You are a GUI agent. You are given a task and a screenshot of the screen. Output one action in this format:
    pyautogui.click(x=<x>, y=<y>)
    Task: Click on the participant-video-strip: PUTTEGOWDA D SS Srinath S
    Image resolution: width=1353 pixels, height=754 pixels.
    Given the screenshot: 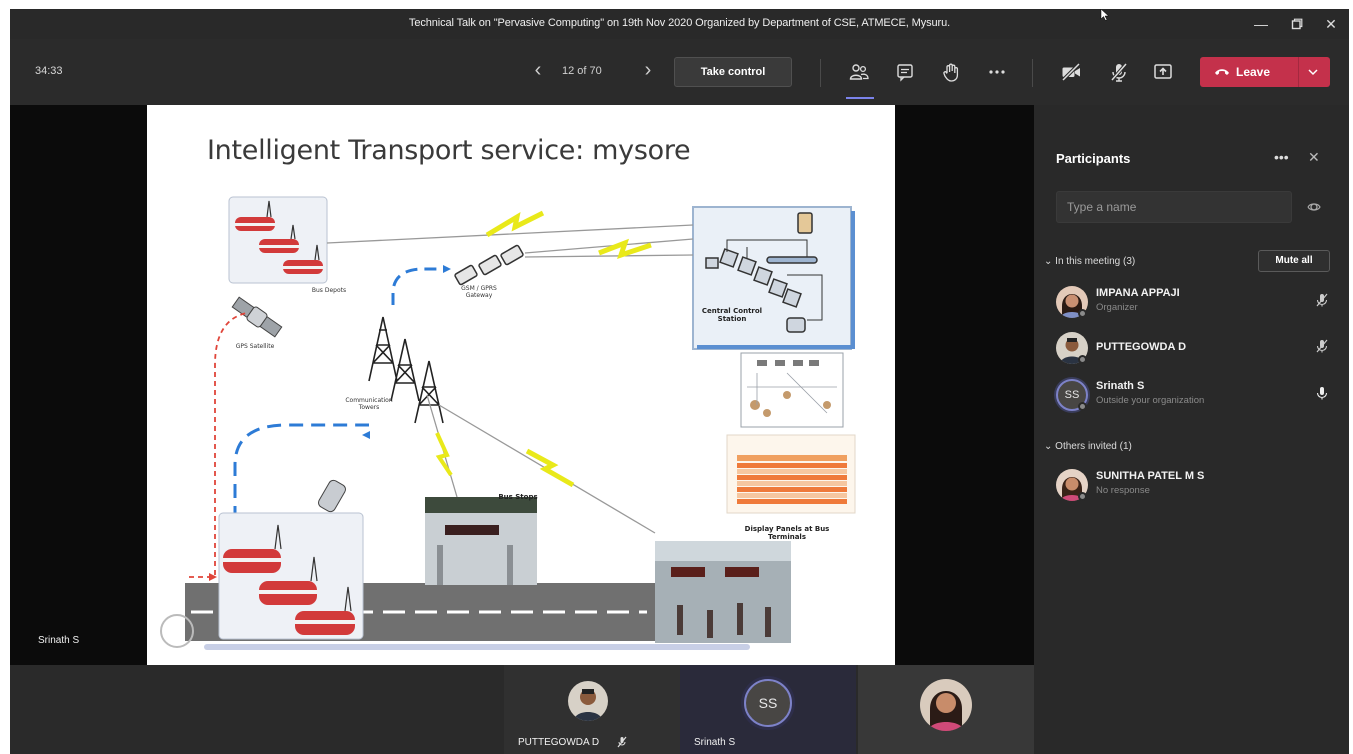 What is the action you would take?
    pyautogui.click(x=522, y=709)
    